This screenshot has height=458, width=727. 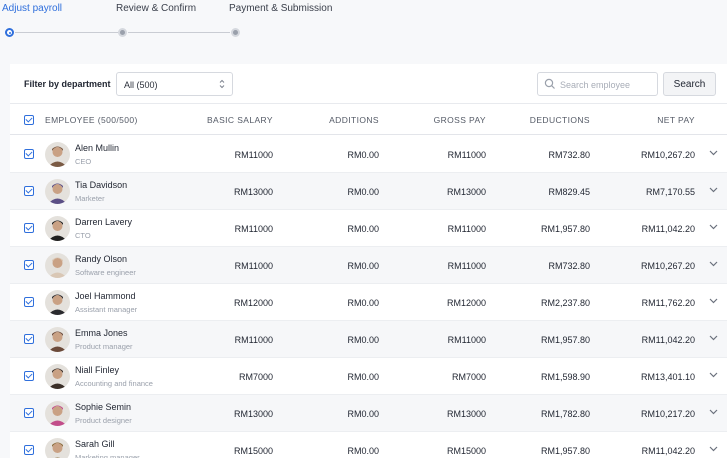 What do you see at coordinates (95, 444) in the screenshot?
I see `employee-name: Sarah Gill` at bounding box center [95, 444].